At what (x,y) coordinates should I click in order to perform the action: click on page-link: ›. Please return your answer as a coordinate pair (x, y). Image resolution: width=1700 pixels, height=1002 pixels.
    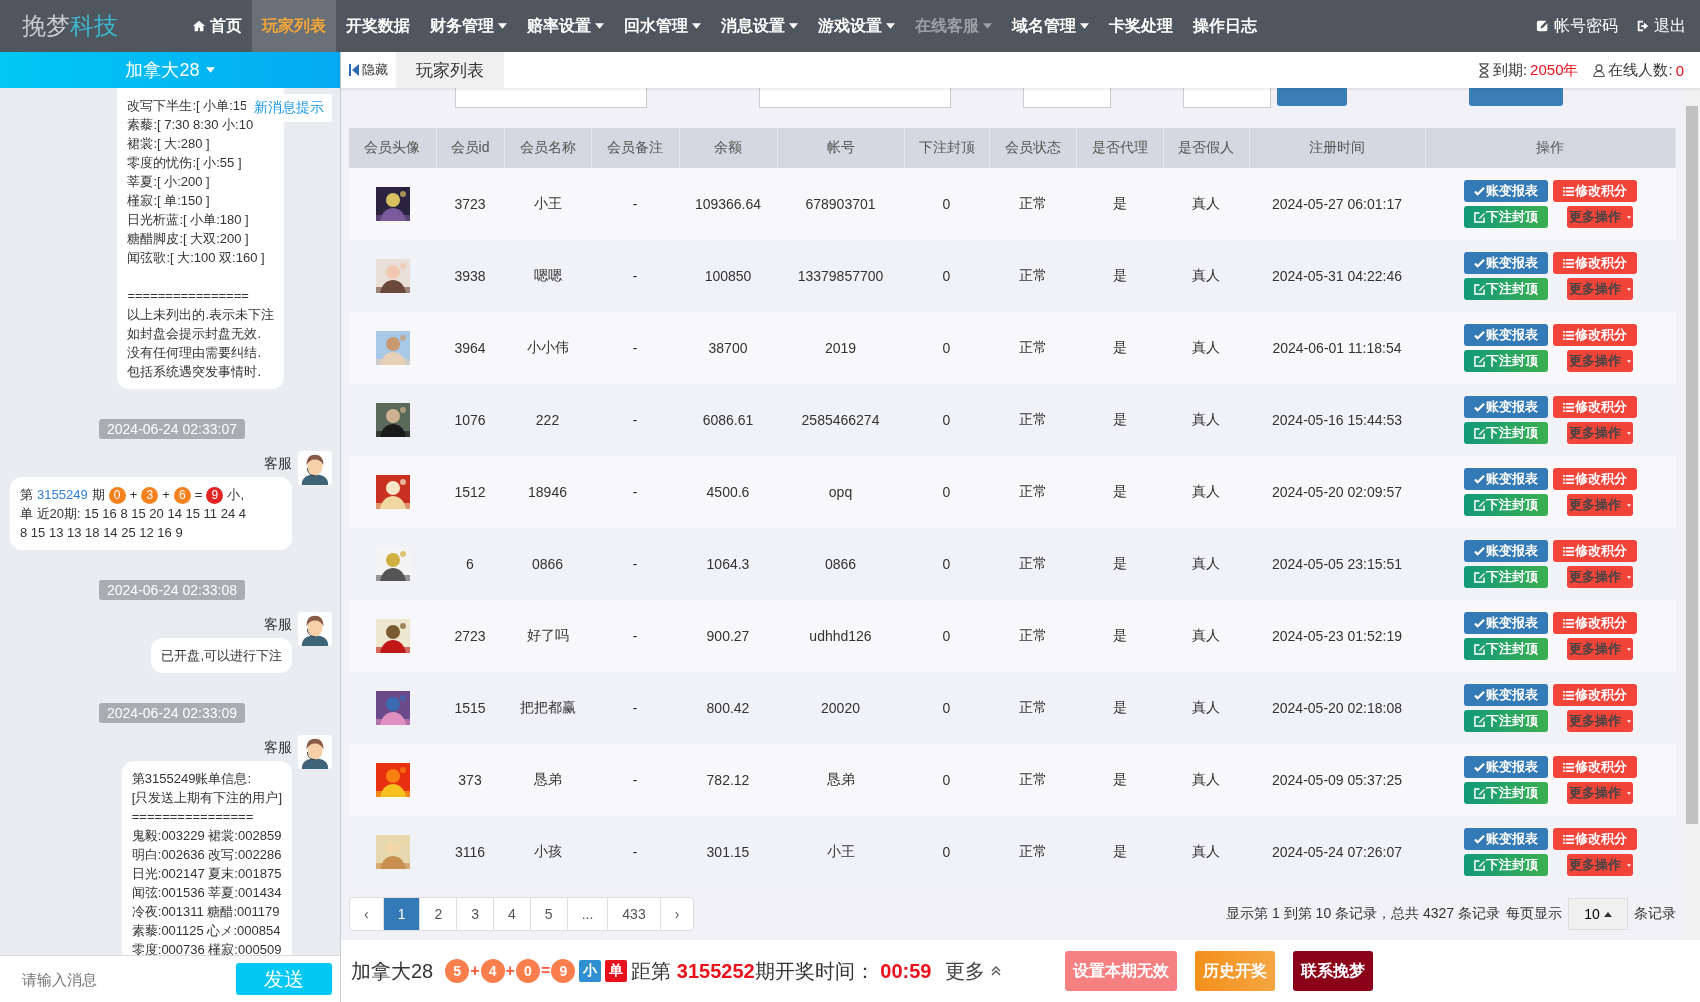
    Looking at the image, I should click on (677, 914).